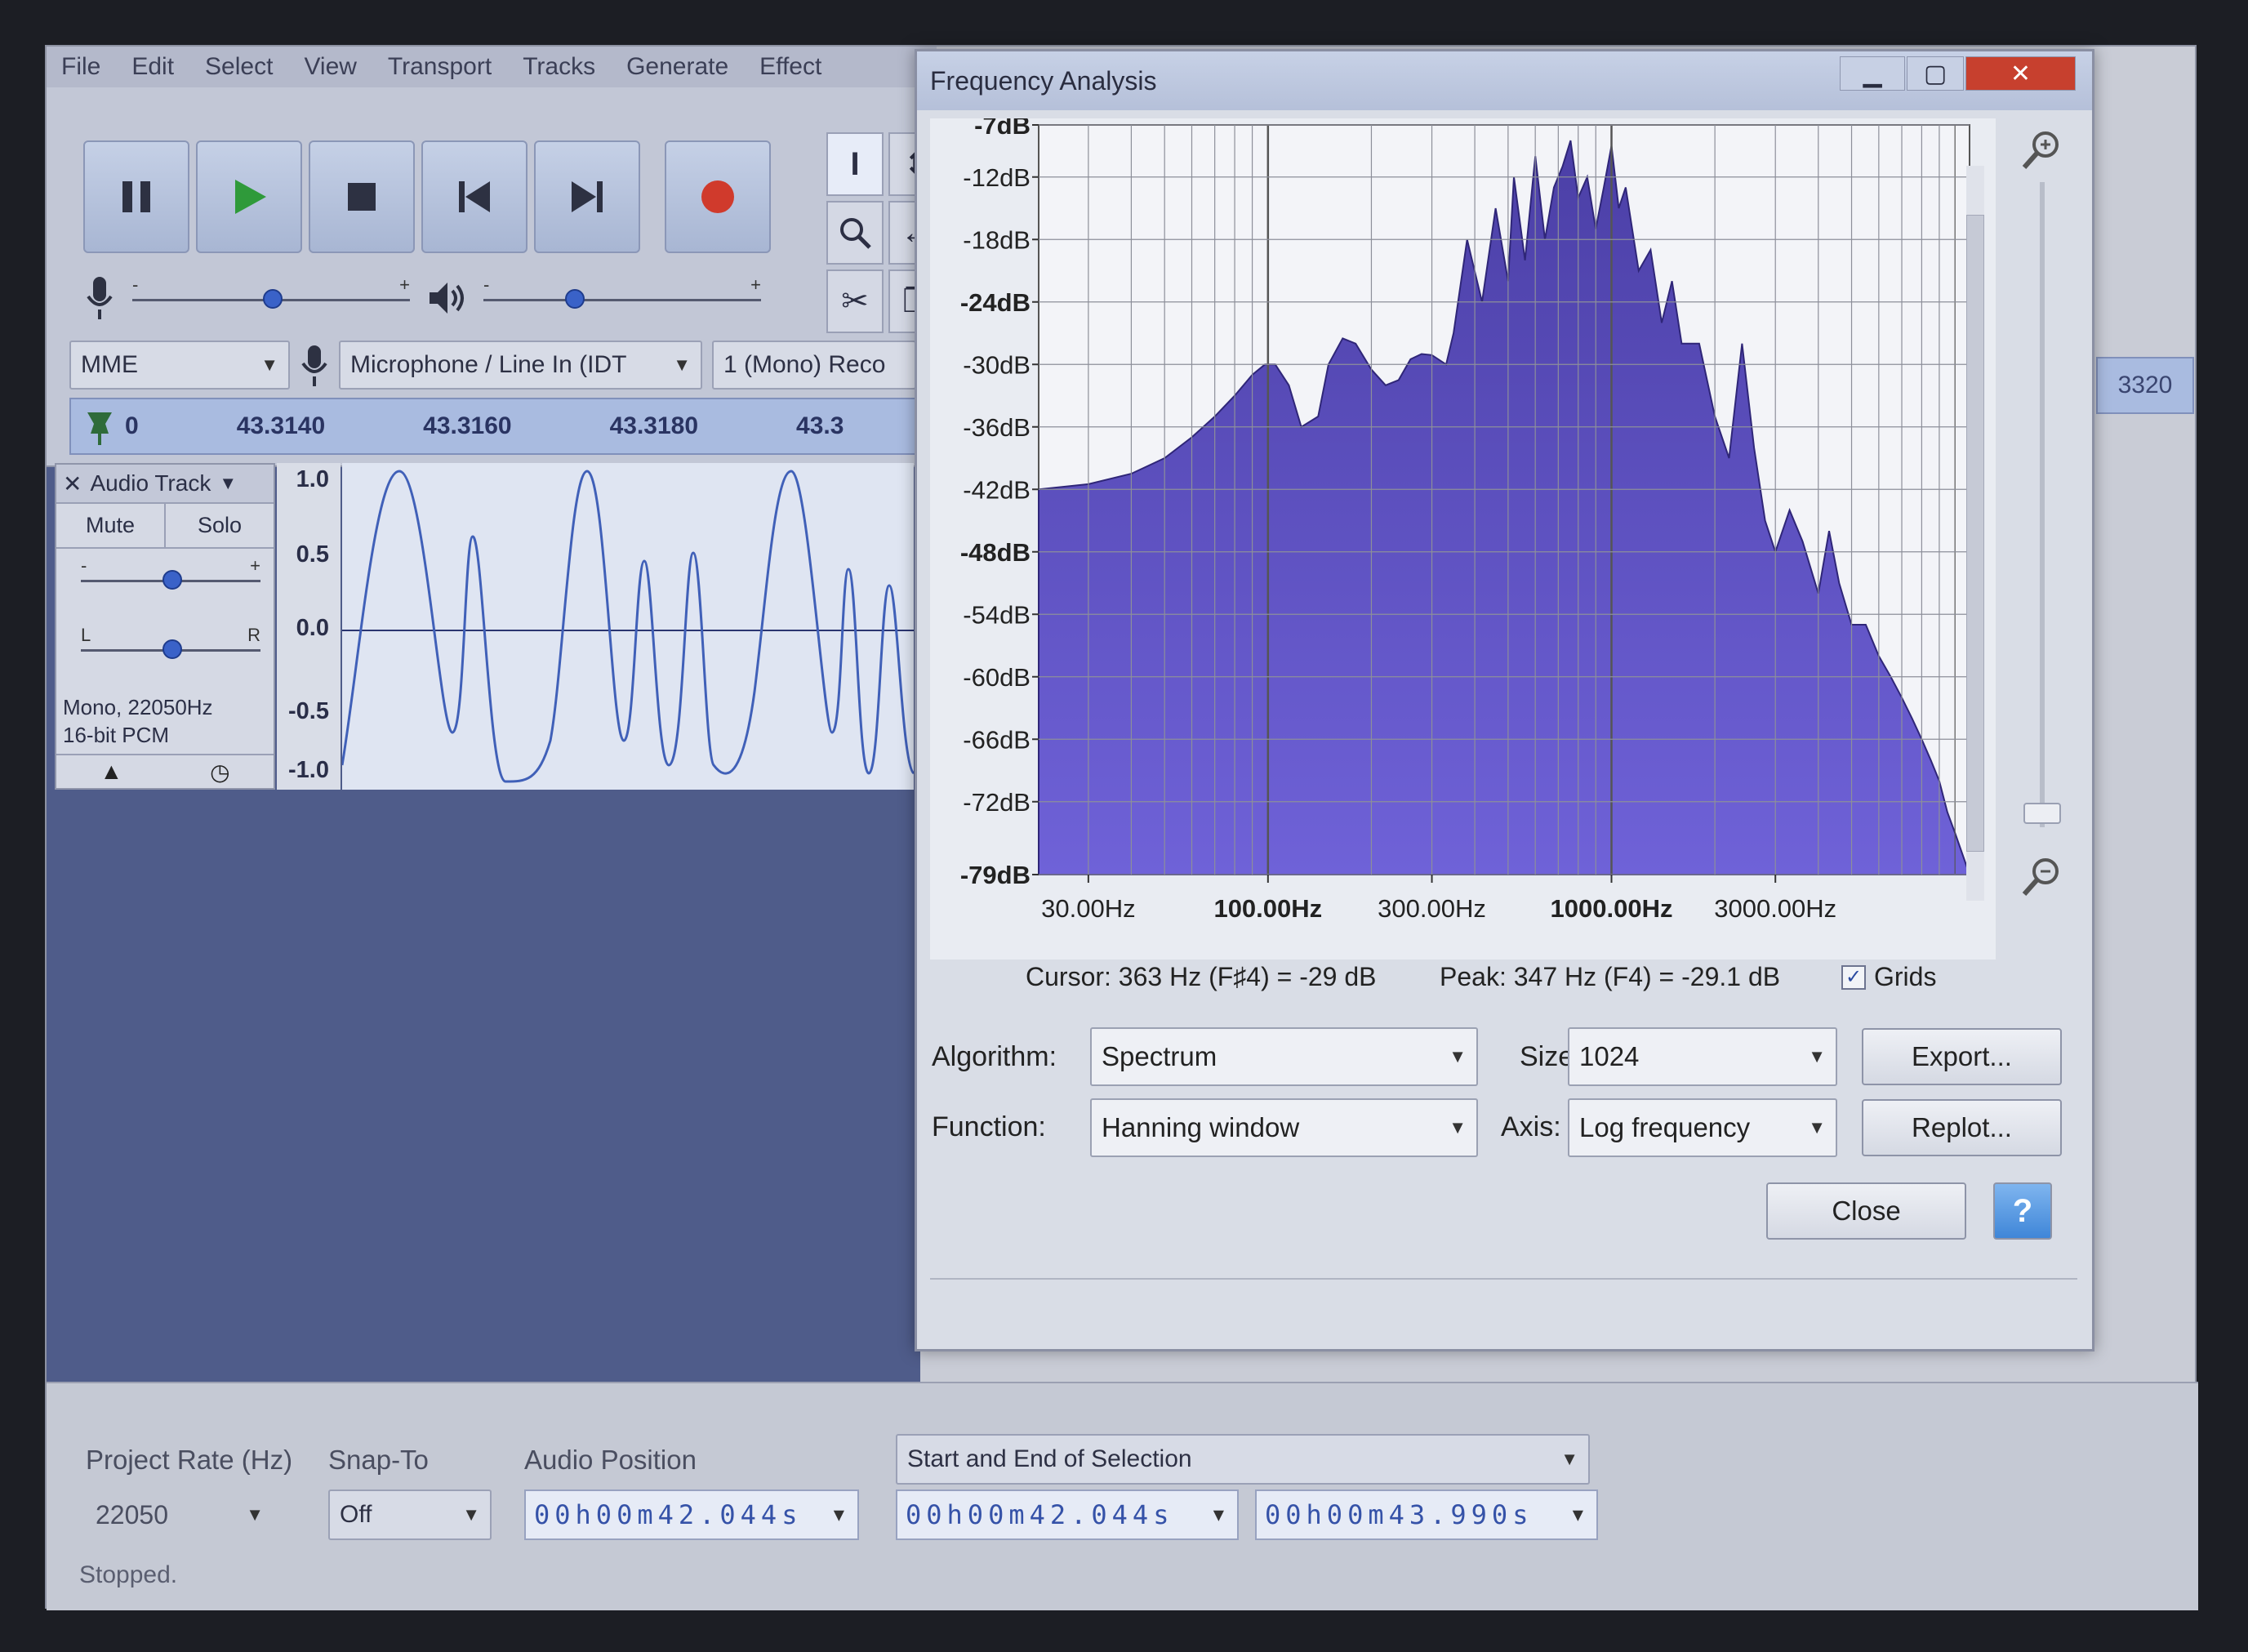 Image resolution: width=2248 pixels, height=1652 pixels. I want to click on playback-volume-slider: - +, so click(622, 296).